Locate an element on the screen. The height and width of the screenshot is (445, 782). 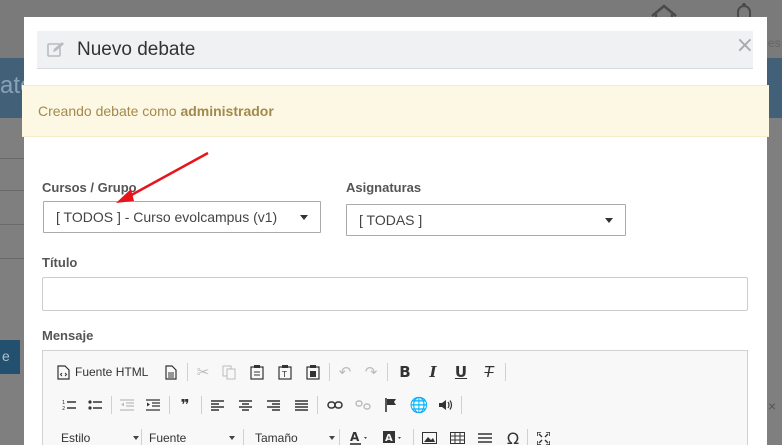
numbered-list-icon: 12 is located at coordinates (69, 405).